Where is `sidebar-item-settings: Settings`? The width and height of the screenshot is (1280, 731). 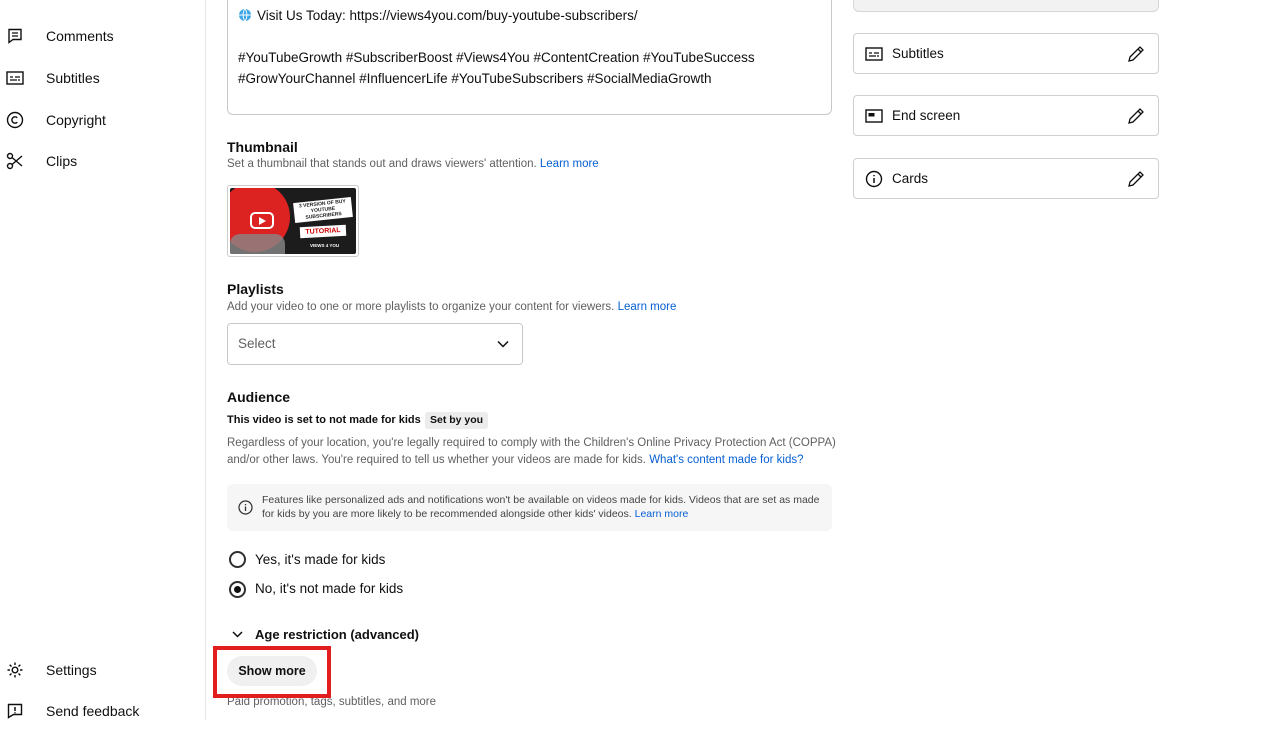 sidebar-item-settings: Settings is located at coordinates (102, 670).